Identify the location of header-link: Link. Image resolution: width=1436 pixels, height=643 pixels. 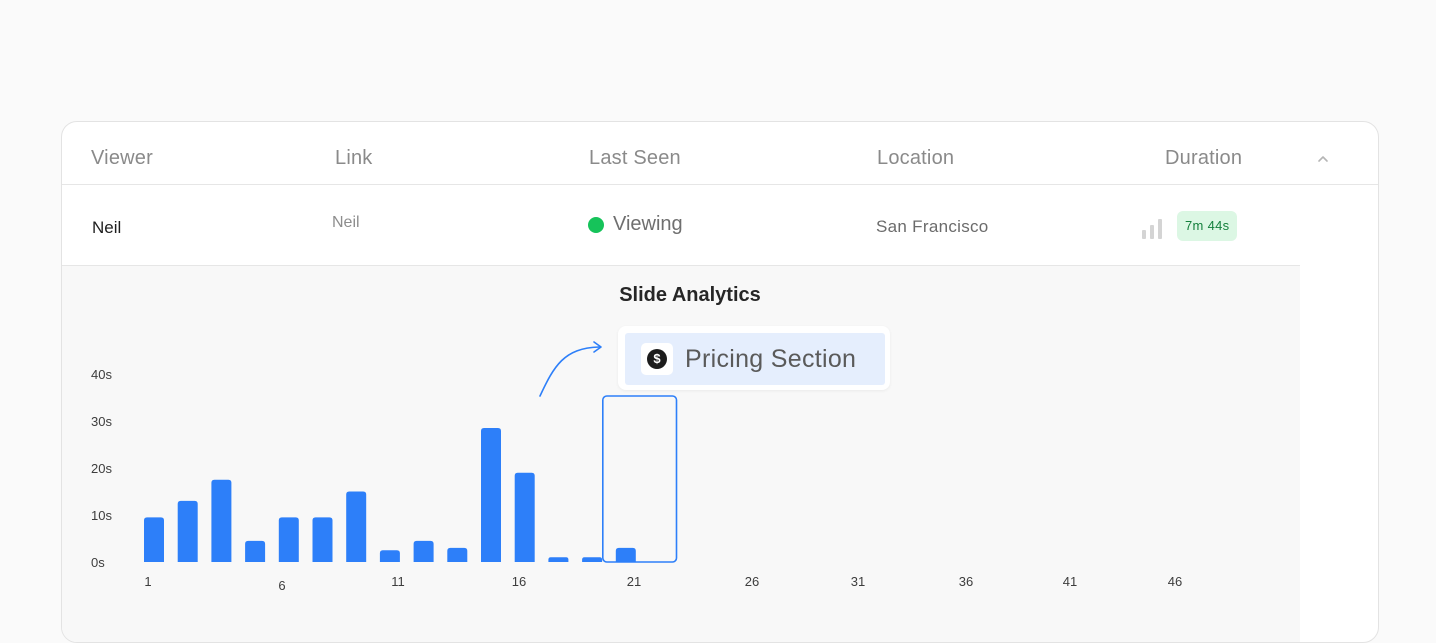
(354, 158).